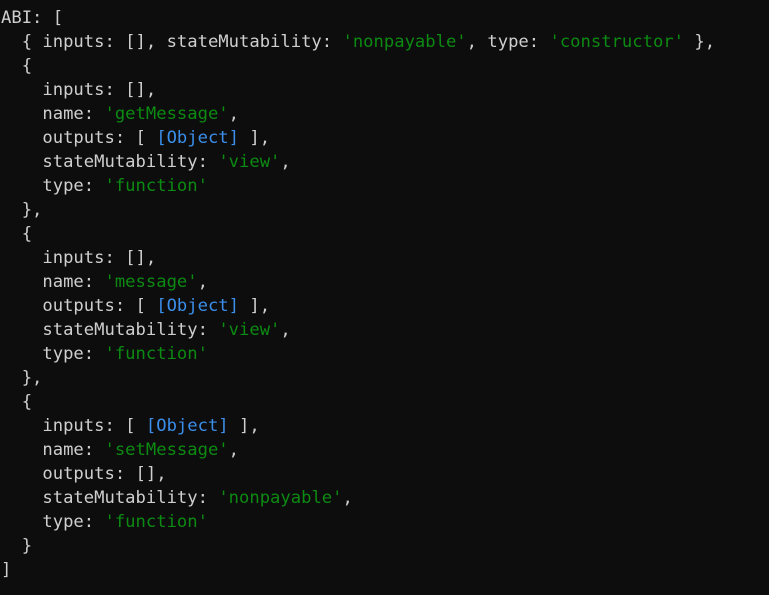 The image size is (769, 595). Describe the element at coordinates (616, 42) in the screenshot. I see `string-literal-token: 'constructor'` at that location.